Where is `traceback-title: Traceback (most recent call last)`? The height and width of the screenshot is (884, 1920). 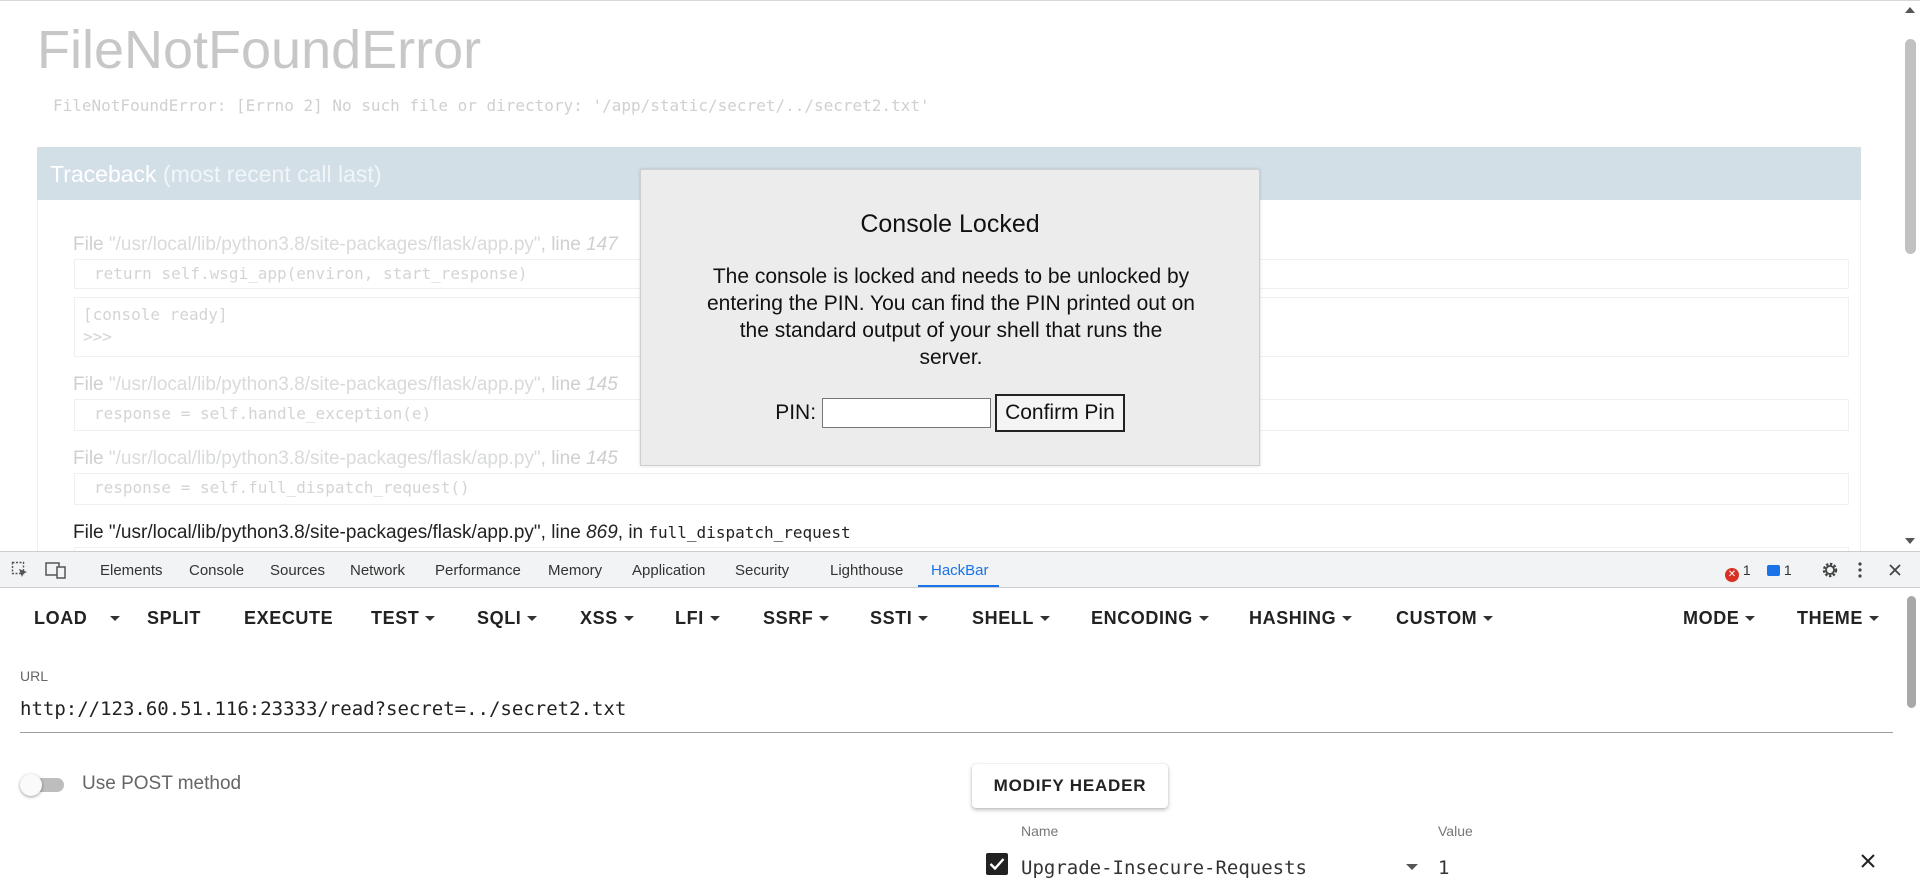 traceback-title: Traceback (most recent call last) is located at coordinates (215, 174).